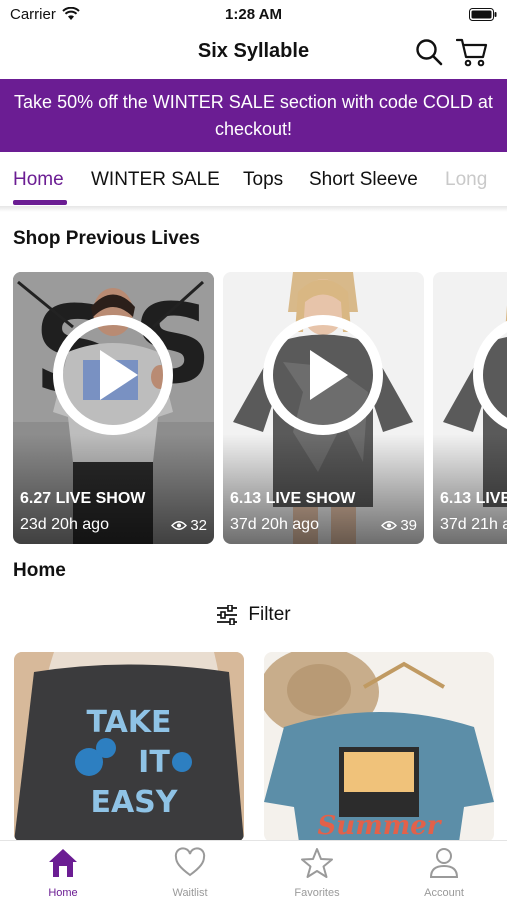  I want to click on tab-winter-sale: WINTER SALE, so click(155, 180).